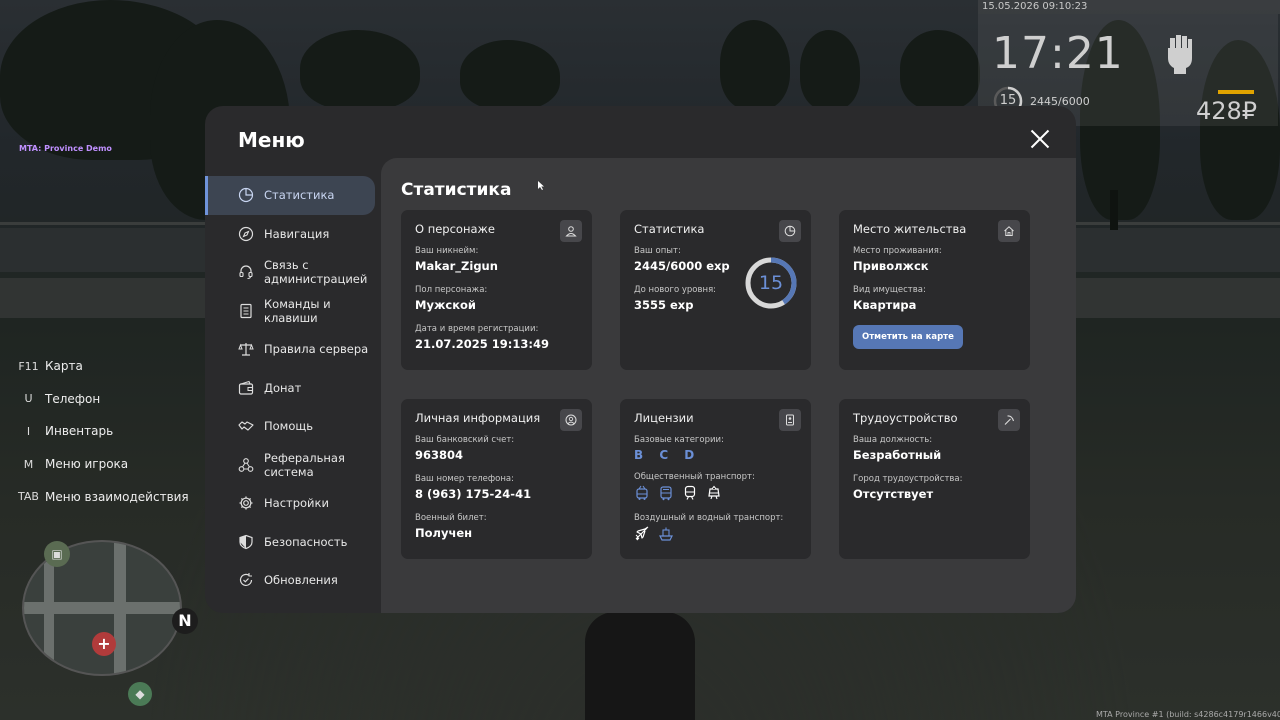  What do you see at coordinates (246, 195) in the screenshot?
I see `pie-chart-icon` at bounding box center [246, 195].